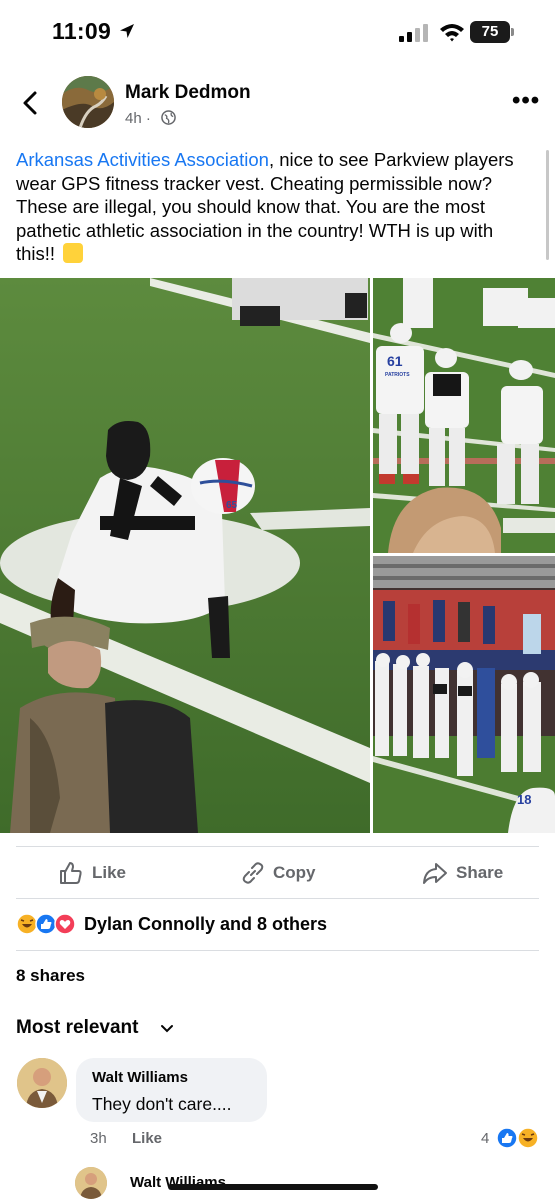 This screenshot has width=555, height=1200. I want to click on link-icon, so click(253, 873).